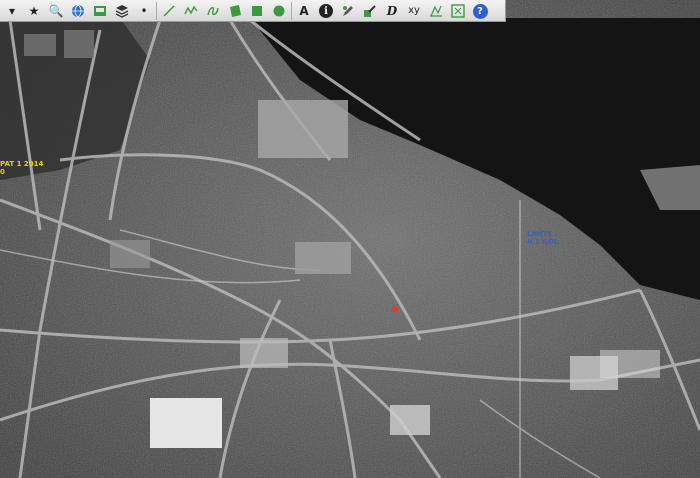 This screenshot has height=478, width=700. I want to click on map-label-east: LANTE - A 1 GOL, so click(542, 238).